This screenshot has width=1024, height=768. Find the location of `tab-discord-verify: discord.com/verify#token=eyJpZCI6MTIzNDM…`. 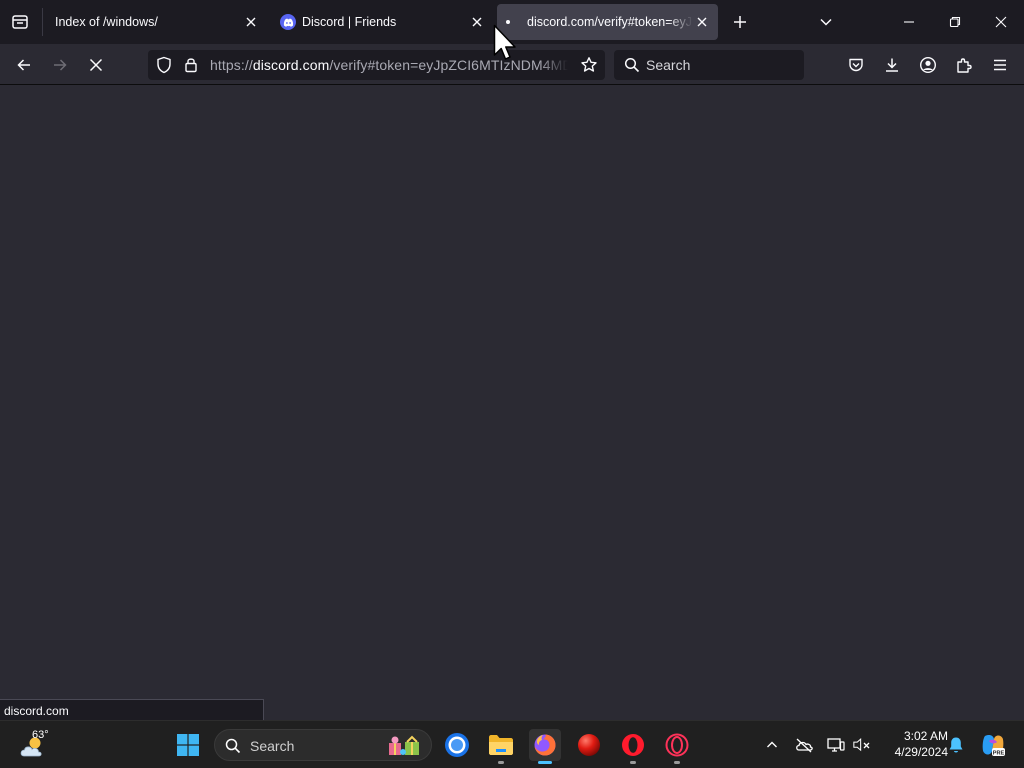

tab-discord-verify: discord.com/verify#token=eyJpZCI6MTIzNDM… is located at coordinates (607, 22).